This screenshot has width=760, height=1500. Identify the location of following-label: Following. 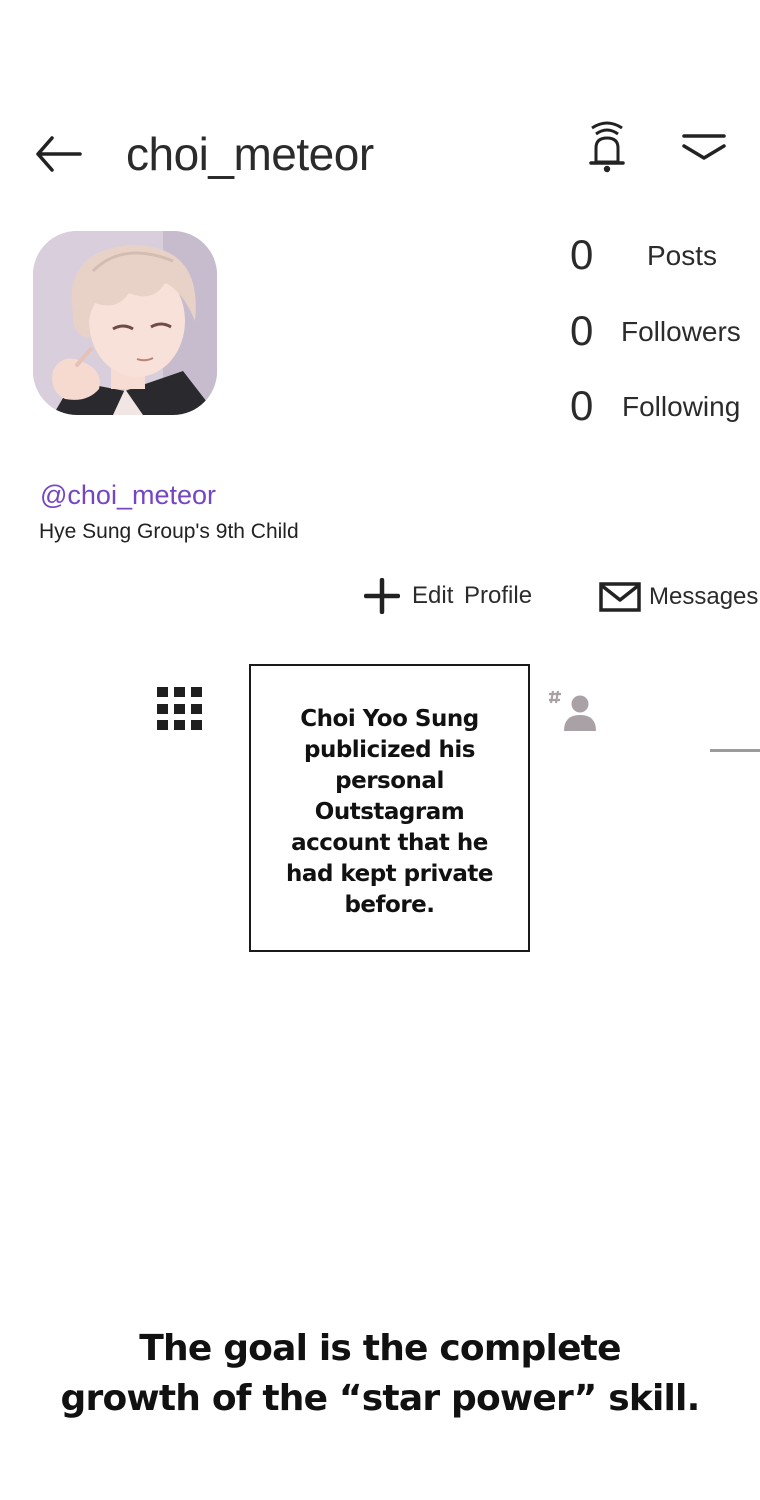
(681, 407).